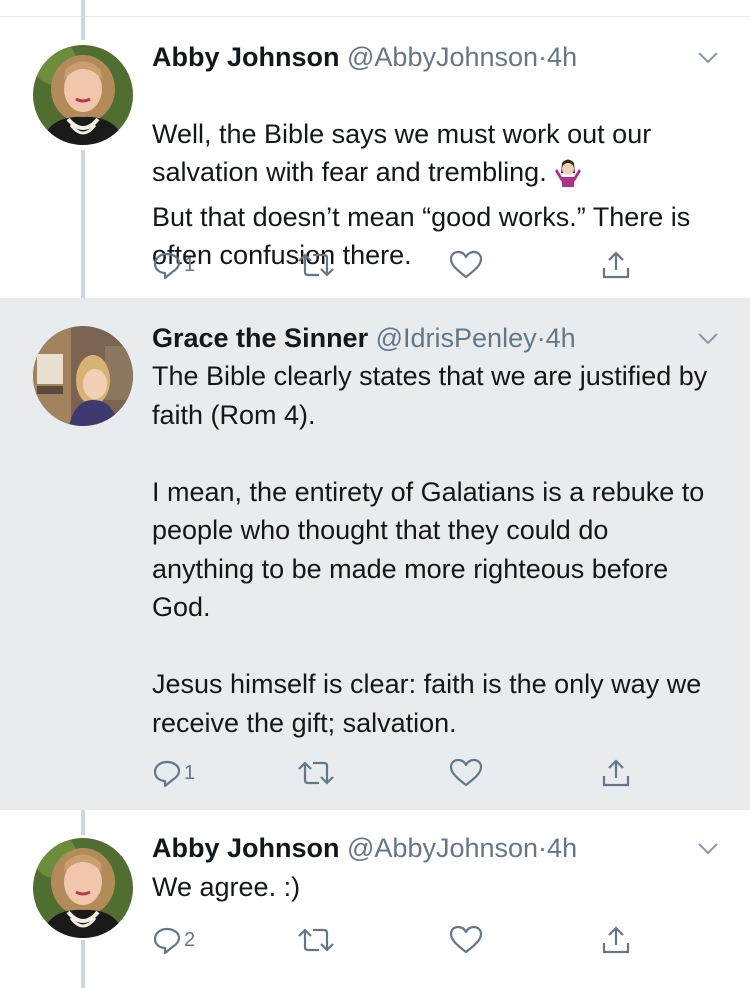  Describe the element at coordinates (568, 177) in the screenshot. I see `woman-shrugging-emoji` at that location.